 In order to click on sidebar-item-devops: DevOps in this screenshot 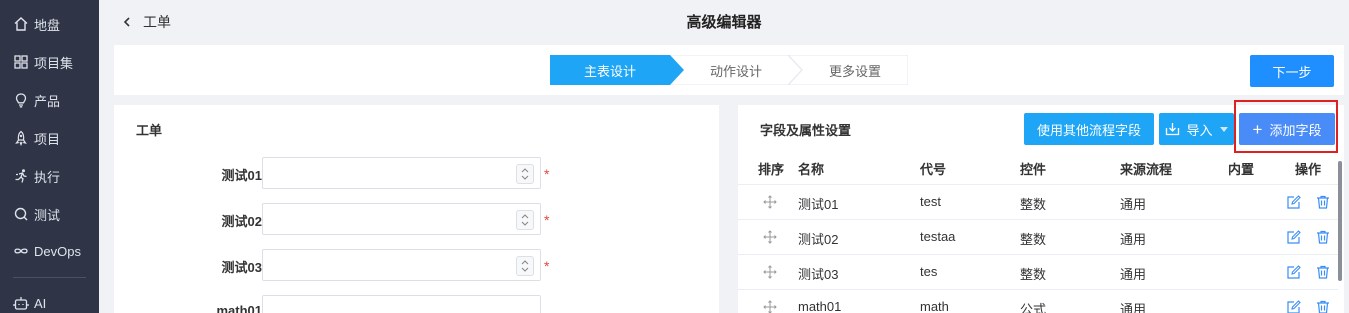, I will do `click(49, 251)`.